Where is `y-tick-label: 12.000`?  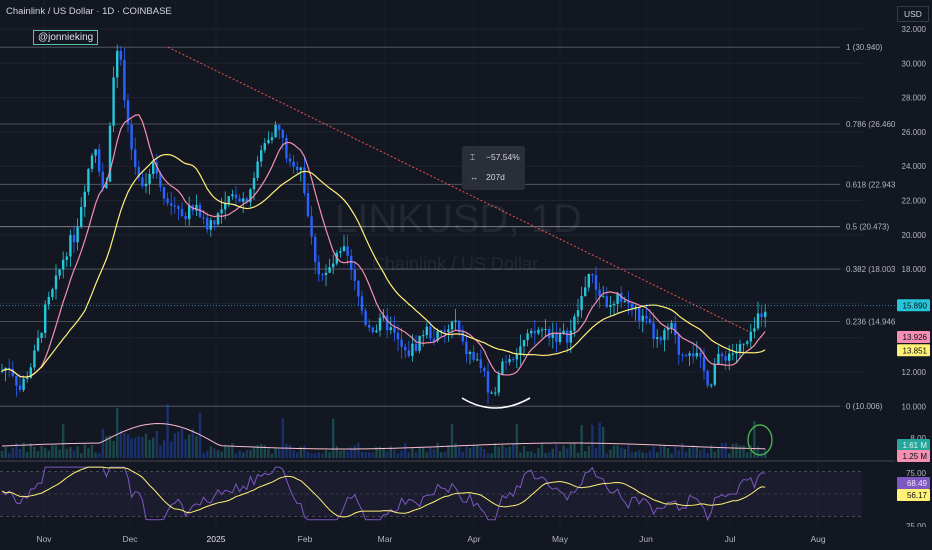 y-tick-label: 12.000 is located at coordinates (914, 372).